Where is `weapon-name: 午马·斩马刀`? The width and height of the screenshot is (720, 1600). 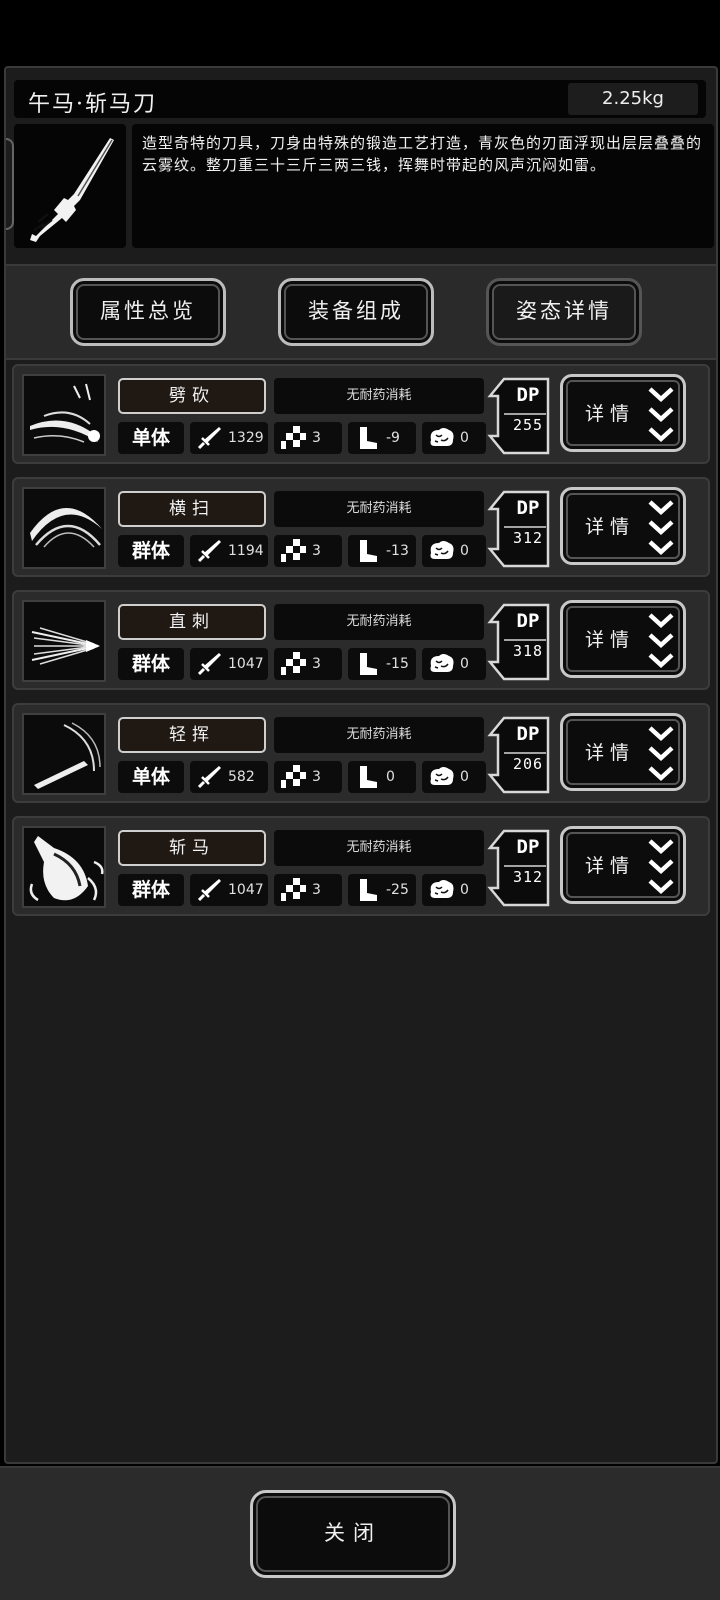
weapon-name: 午马·斩马刀 is located at coordinates (92, 104).